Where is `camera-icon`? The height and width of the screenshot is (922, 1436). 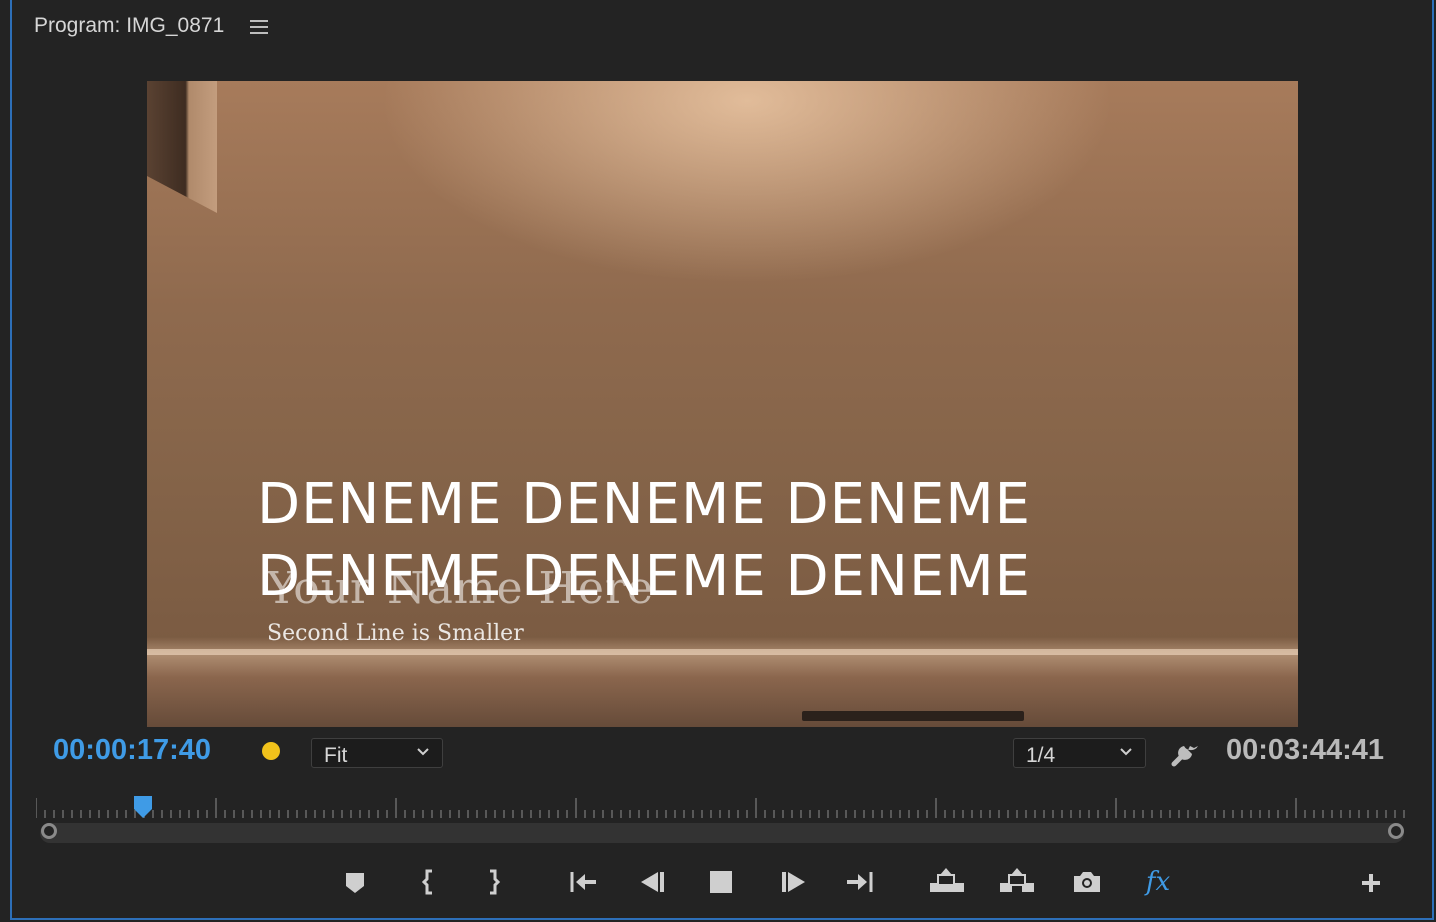
camera-icon is located at coordinates (1087, 882).